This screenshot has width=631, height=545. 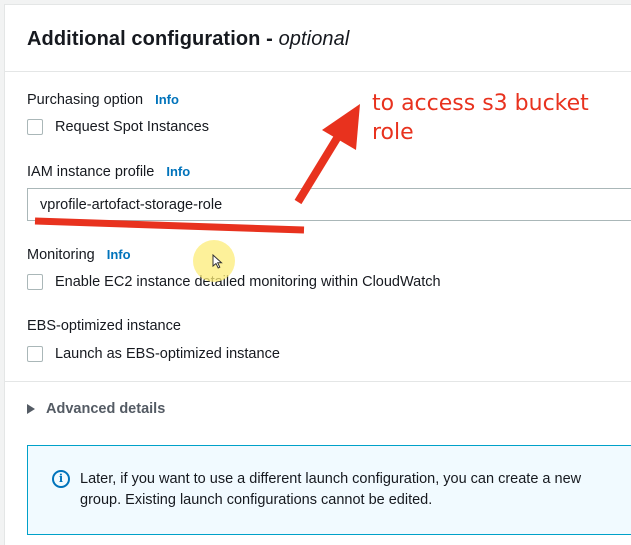 What do you see at coordinates (132, 127) in the screenshot?
I see `request-spot-instances-label: Request Spot Instances` at bounding box center [132, 127].